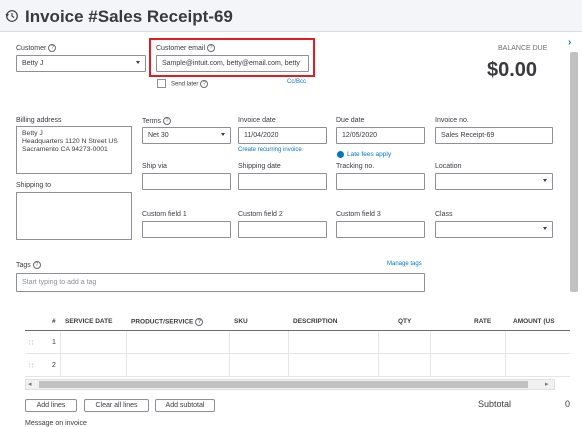 The width and height of the screenshot is (582, 427). I want to click on col-service-date-header: SERVICE DATE, so click(89, 321).